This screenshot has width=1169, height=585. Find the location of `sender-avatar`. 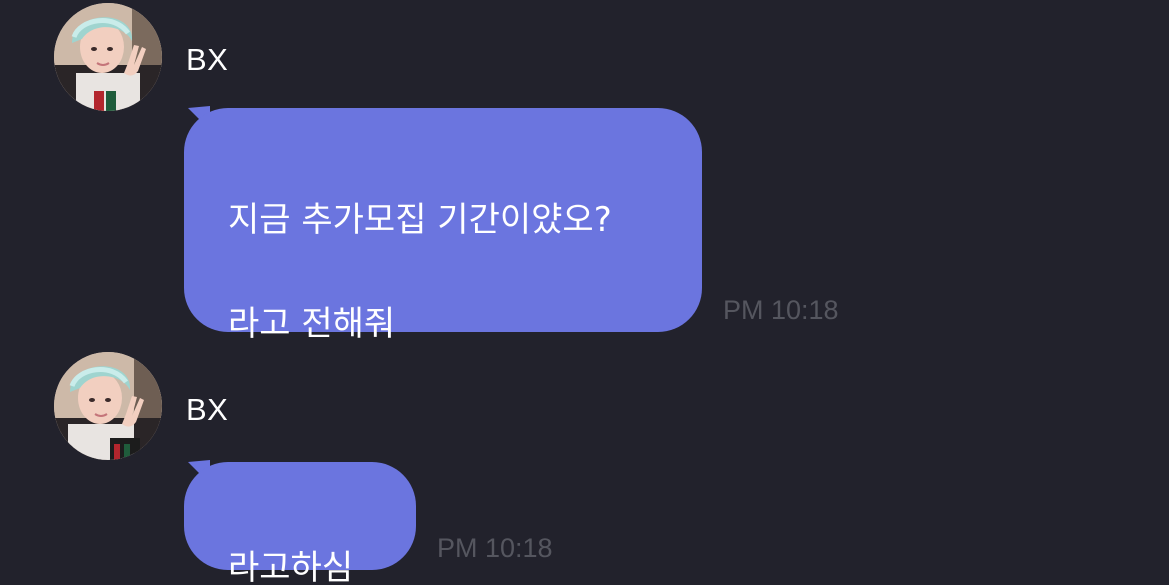

sender-avatar is located at coordinates (108, 406).